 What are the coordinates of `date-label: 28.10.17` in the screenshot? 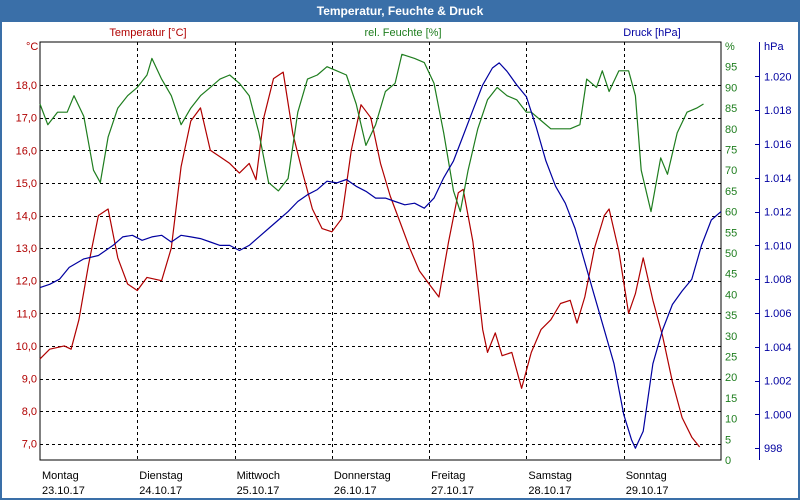 It's located at (549, 491).